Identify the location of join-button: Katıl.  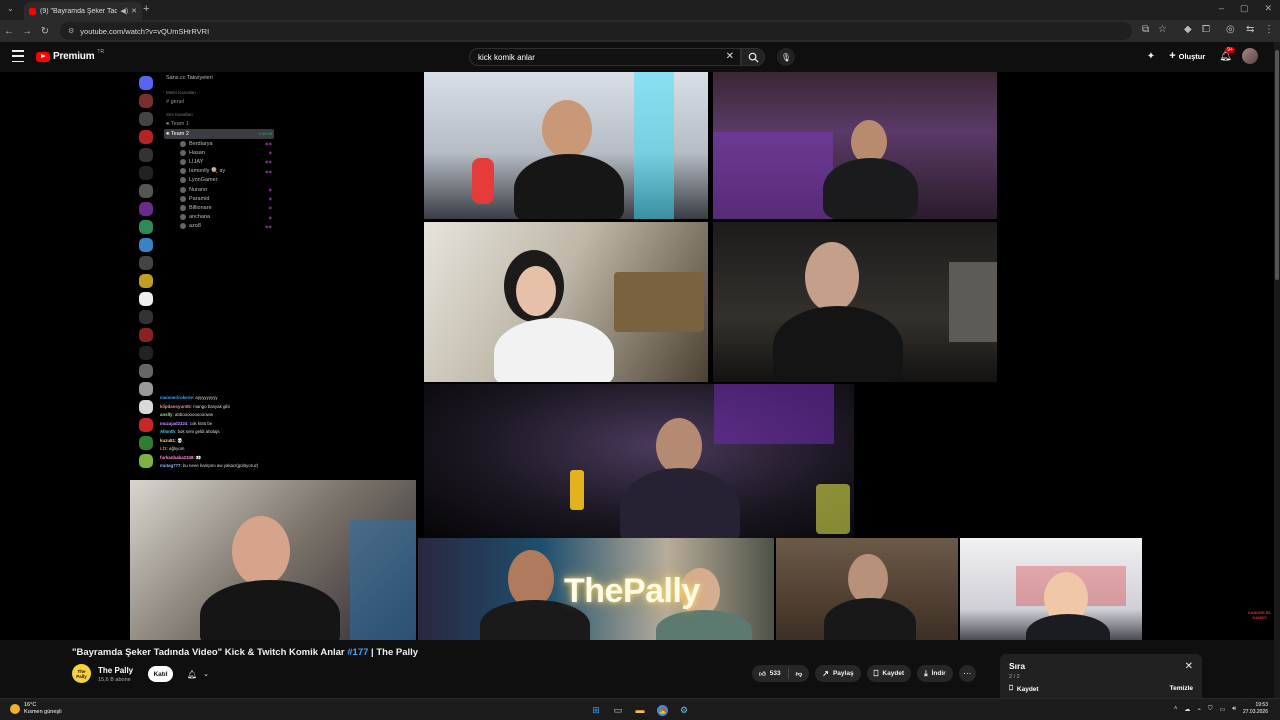
(160, 674).